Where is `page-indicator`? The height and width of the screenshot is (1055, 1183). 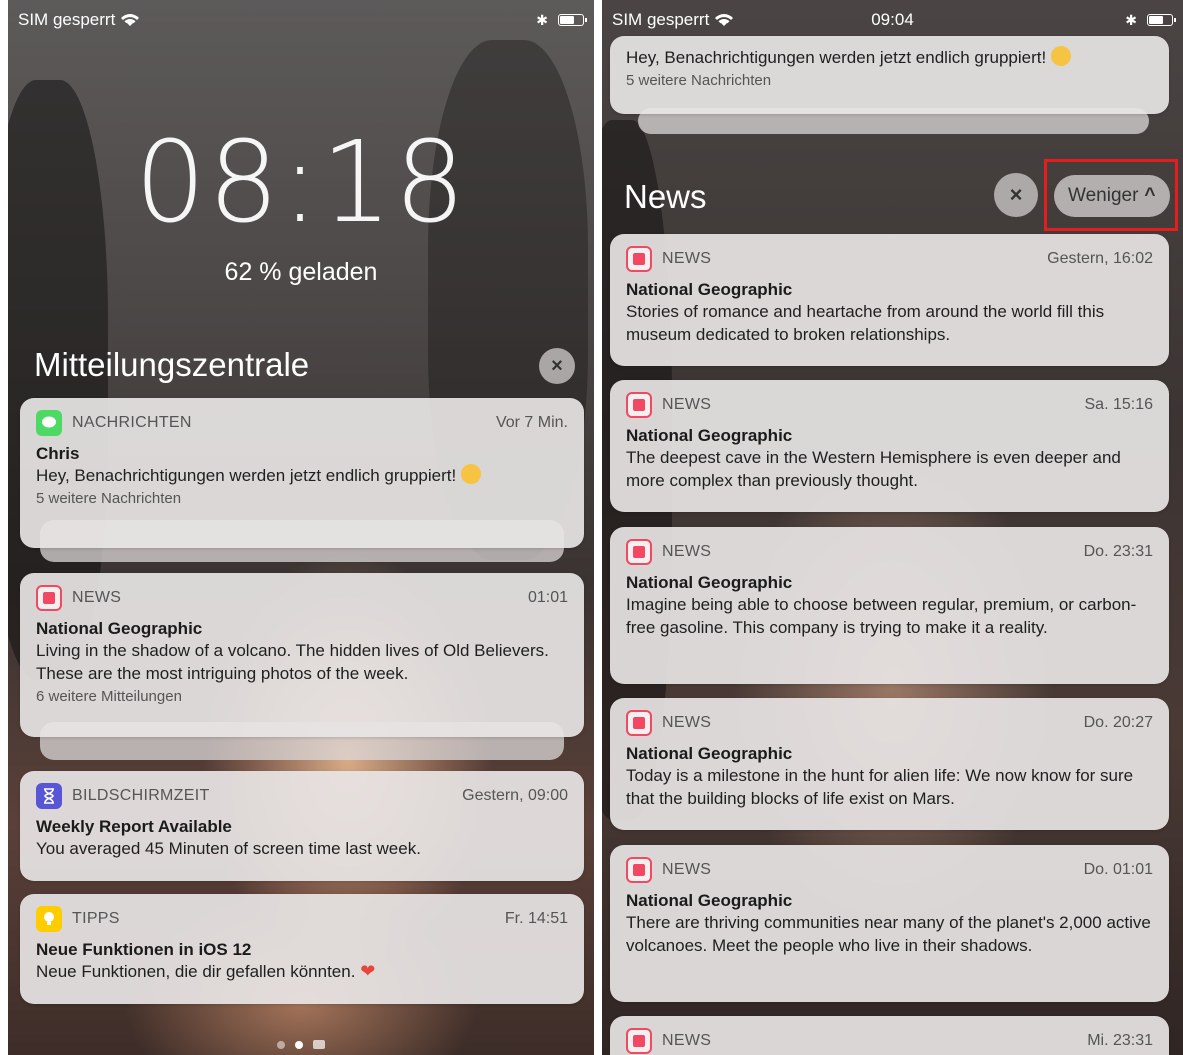
page-indicator is located at coordinates (301, 1044).